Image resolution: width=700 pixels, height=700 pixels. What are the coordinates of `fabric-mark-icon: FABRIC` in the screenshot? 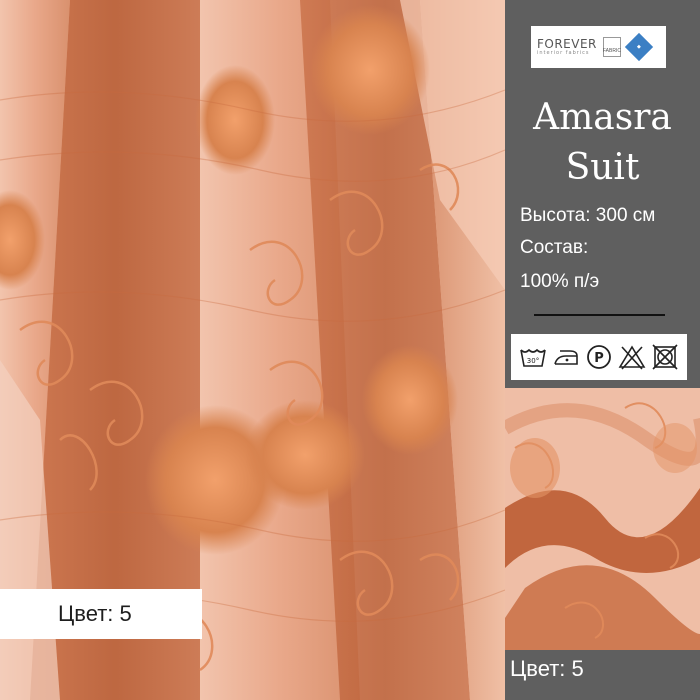 It's located at (612, 47).